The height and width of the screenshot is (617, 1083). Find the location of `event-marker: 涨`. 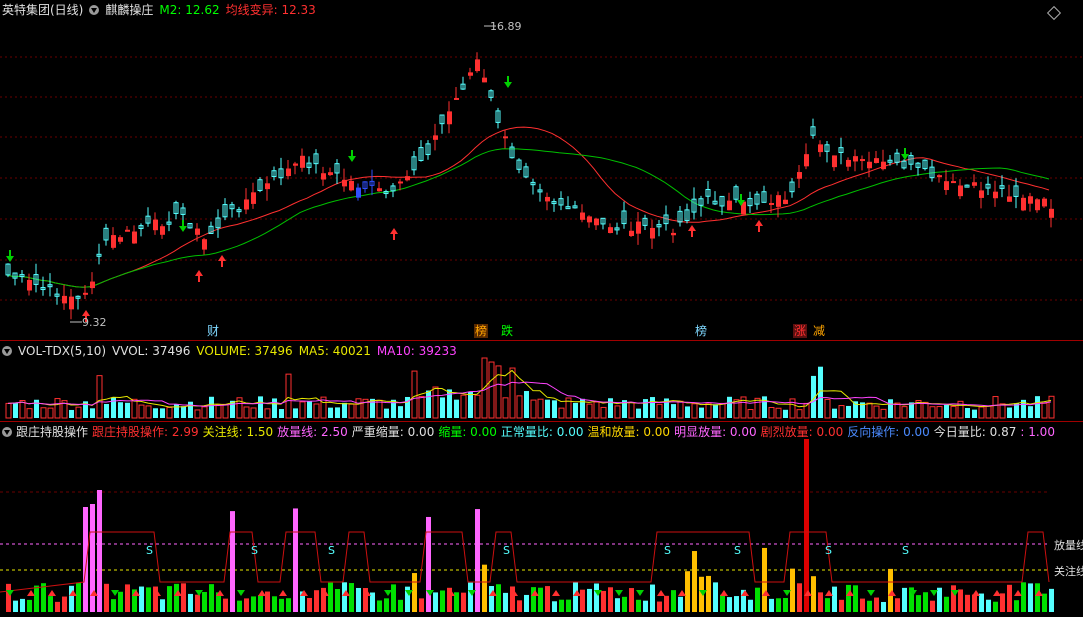

event-marker: 涨 is located at coordinates (800, 331).